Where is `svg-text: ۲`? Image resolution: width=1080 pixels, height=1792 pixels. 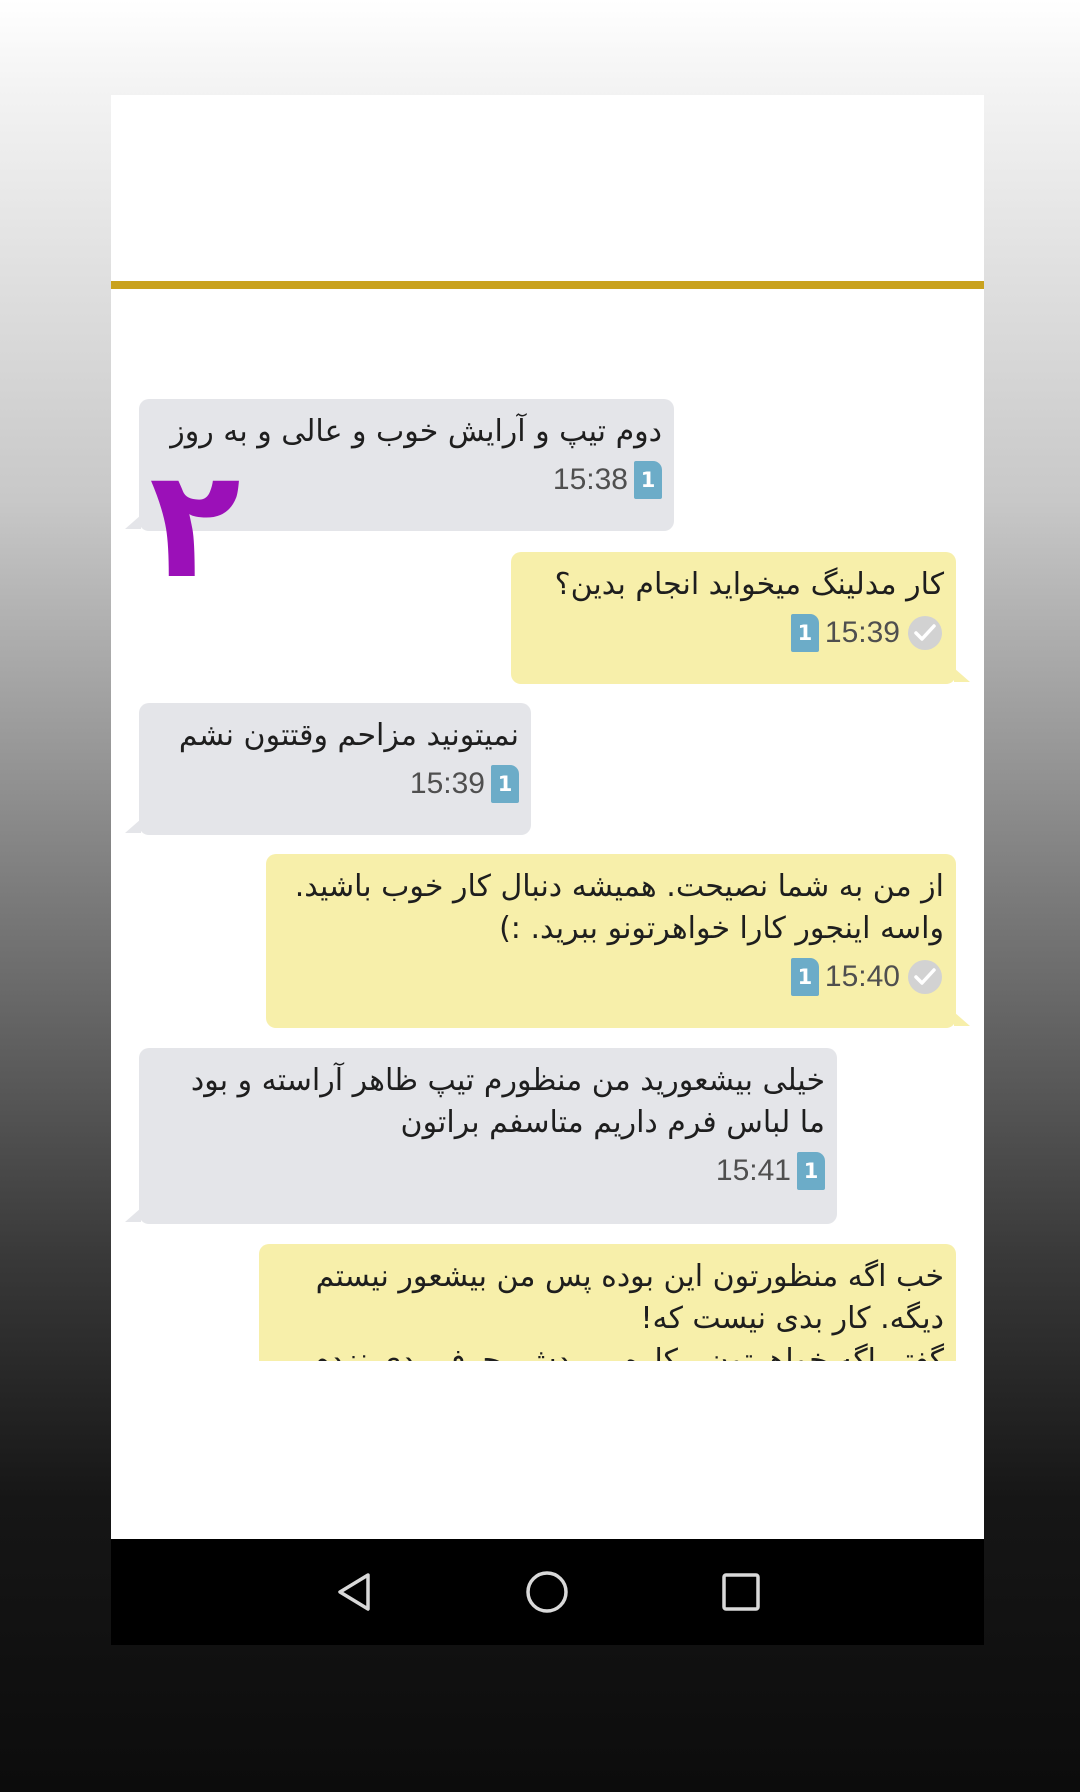 svg-text: ۲ is located at coordinates (195, 528).